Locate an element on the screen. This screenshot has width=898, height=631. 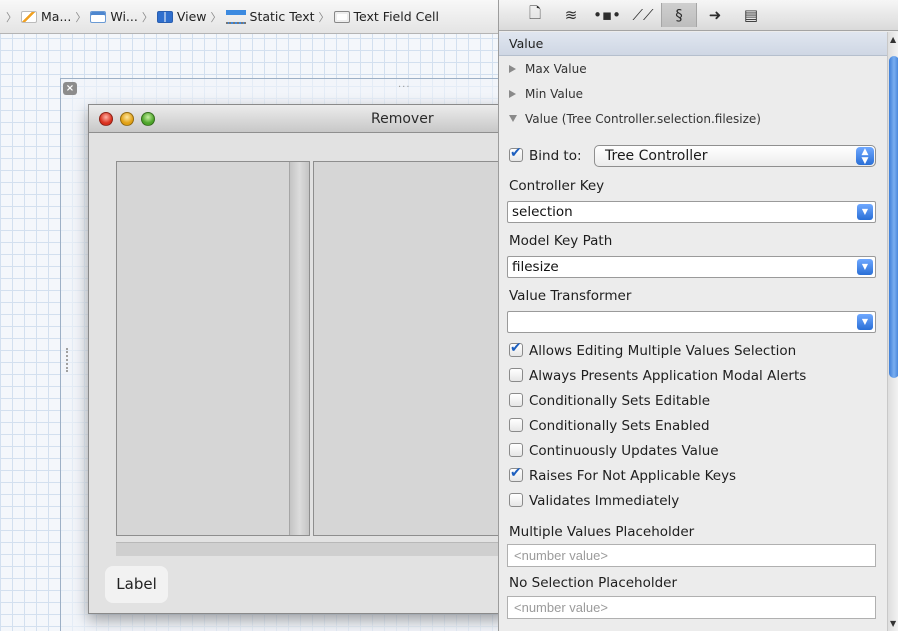
controller-key-label: Controller Key is located at coordinates (557, 186).